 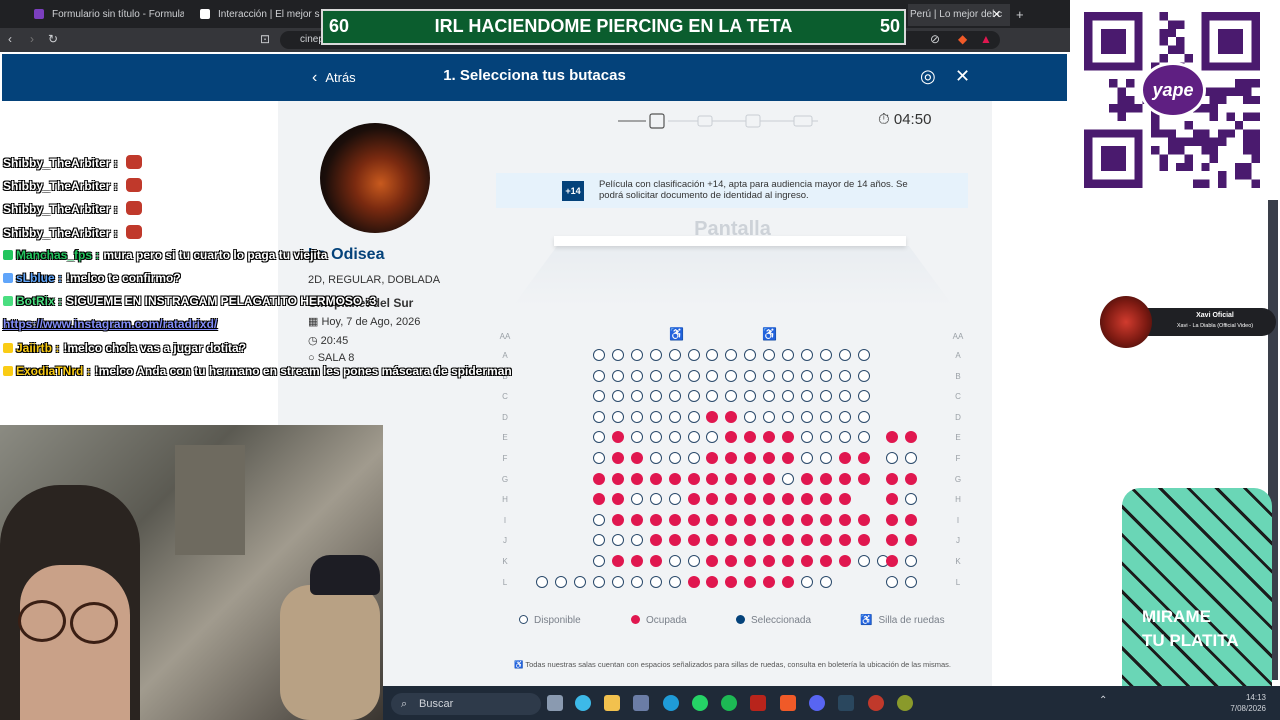 What do you see at coordinates (583, 703) in the screenshot?
I see `copilot-icon` at bounding box center [583, 703].